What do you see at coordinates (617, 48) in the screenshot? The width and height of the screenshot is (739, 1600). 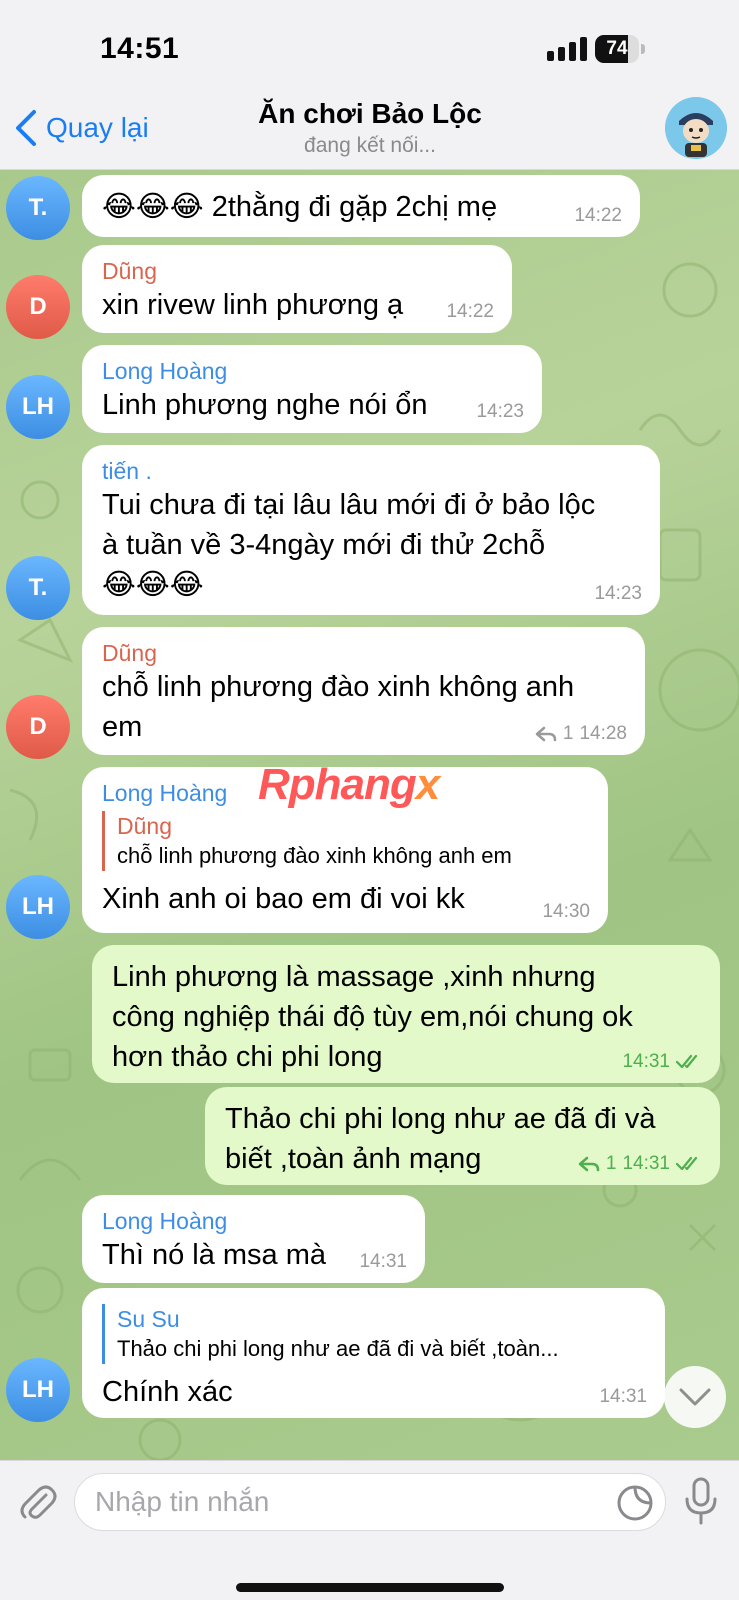 I see `battery-level: 74` at bounding box center [617, 48].